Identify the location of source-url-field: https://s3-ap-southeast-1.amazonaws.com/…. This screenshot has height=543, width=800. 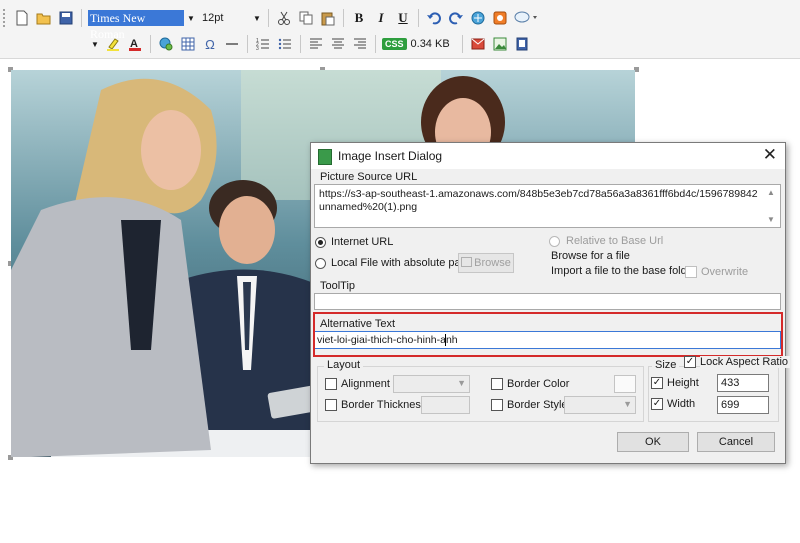
(547, 206).